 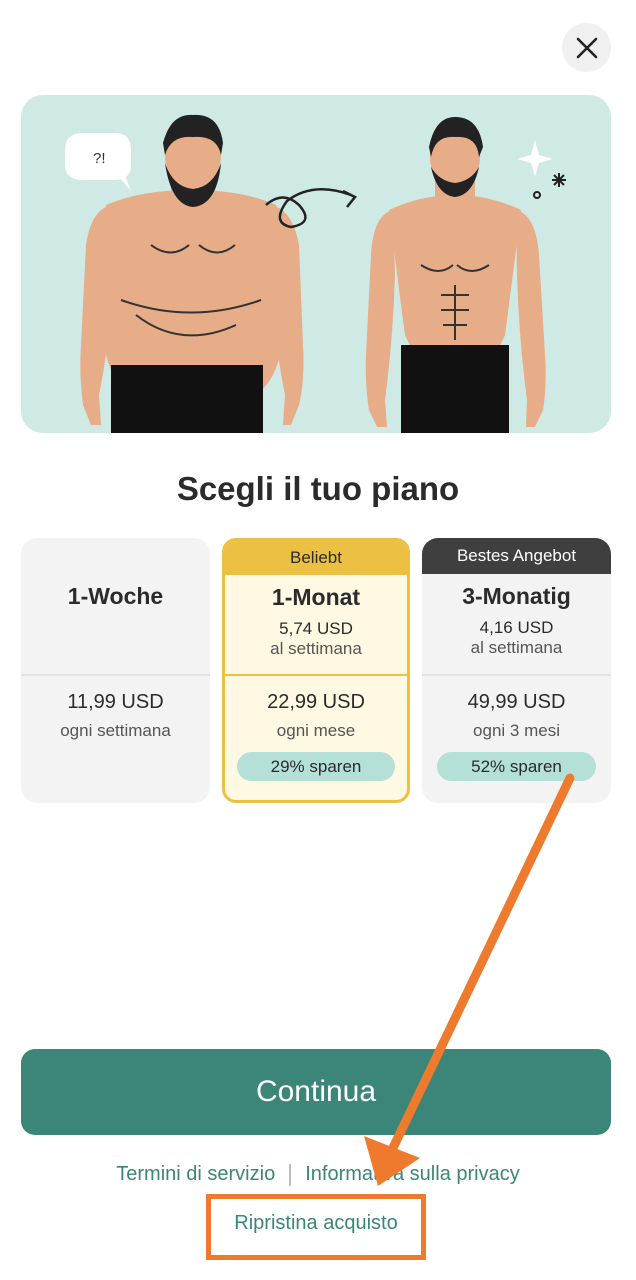 I want to click on continue-button: Continua, so click(x=316, y=1092).